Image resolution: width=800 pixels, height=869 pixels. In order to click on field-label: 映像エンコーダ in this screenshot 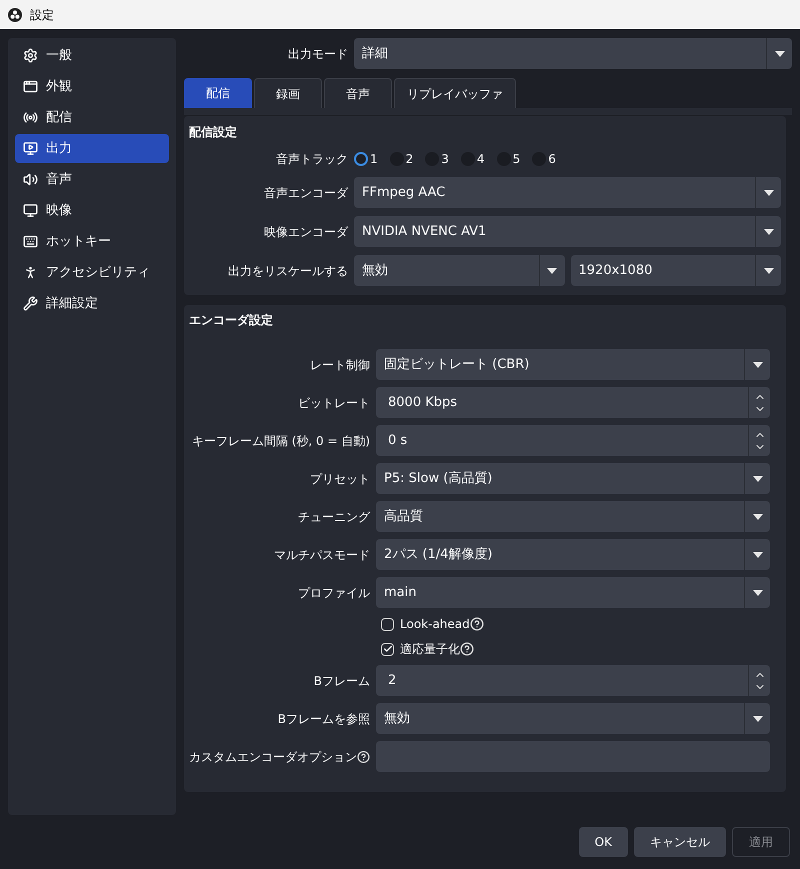, I will do `click(305, 232)`.